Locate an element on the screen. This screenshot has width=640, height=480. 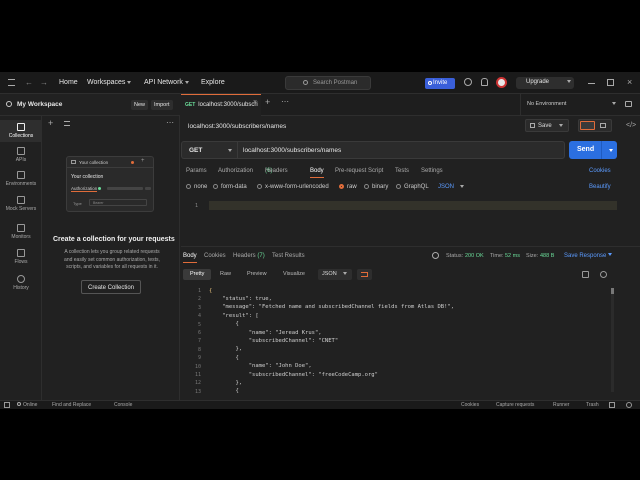
forward-arrow-icon: → is located at coordinates (44, 82).